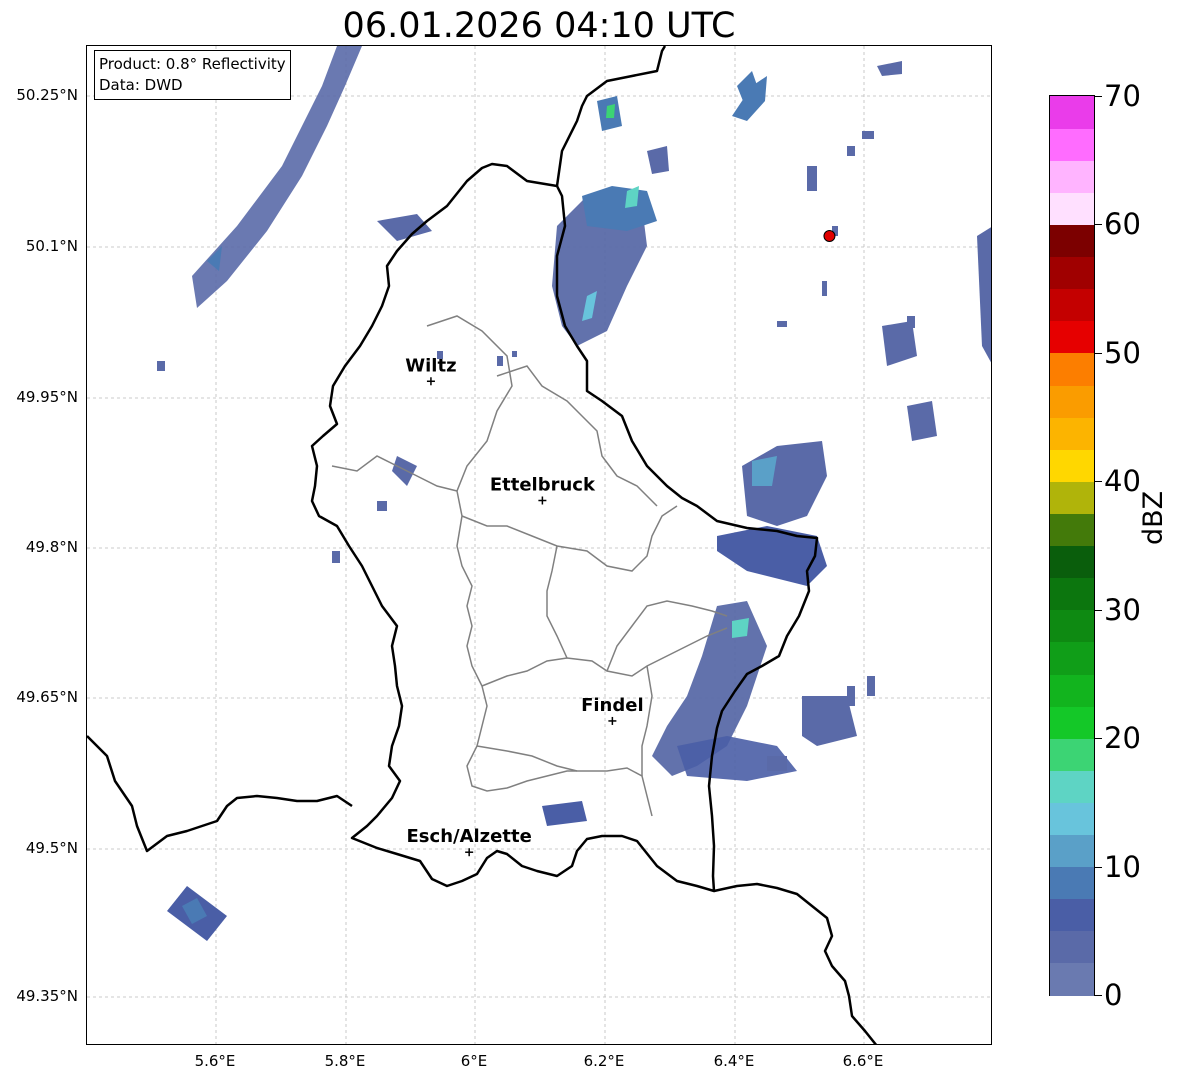 The height and width of the screenshot is (1081, 1184). Describe the element at coordinates (1122, 738) in the screenshot. I see `colorbar-tick-label: 20` at that location.